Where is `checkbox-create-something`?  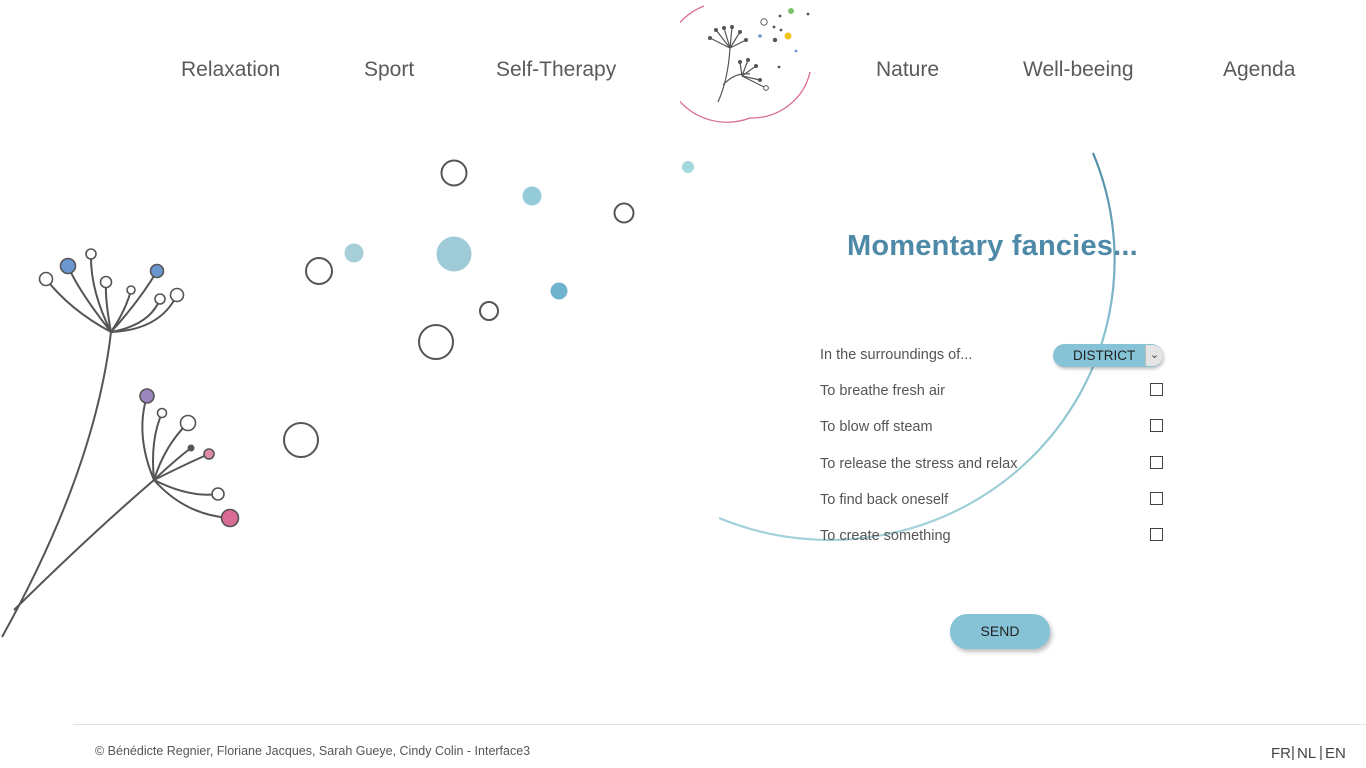
checkbox-create-something is located at coordinates (1156, 534).